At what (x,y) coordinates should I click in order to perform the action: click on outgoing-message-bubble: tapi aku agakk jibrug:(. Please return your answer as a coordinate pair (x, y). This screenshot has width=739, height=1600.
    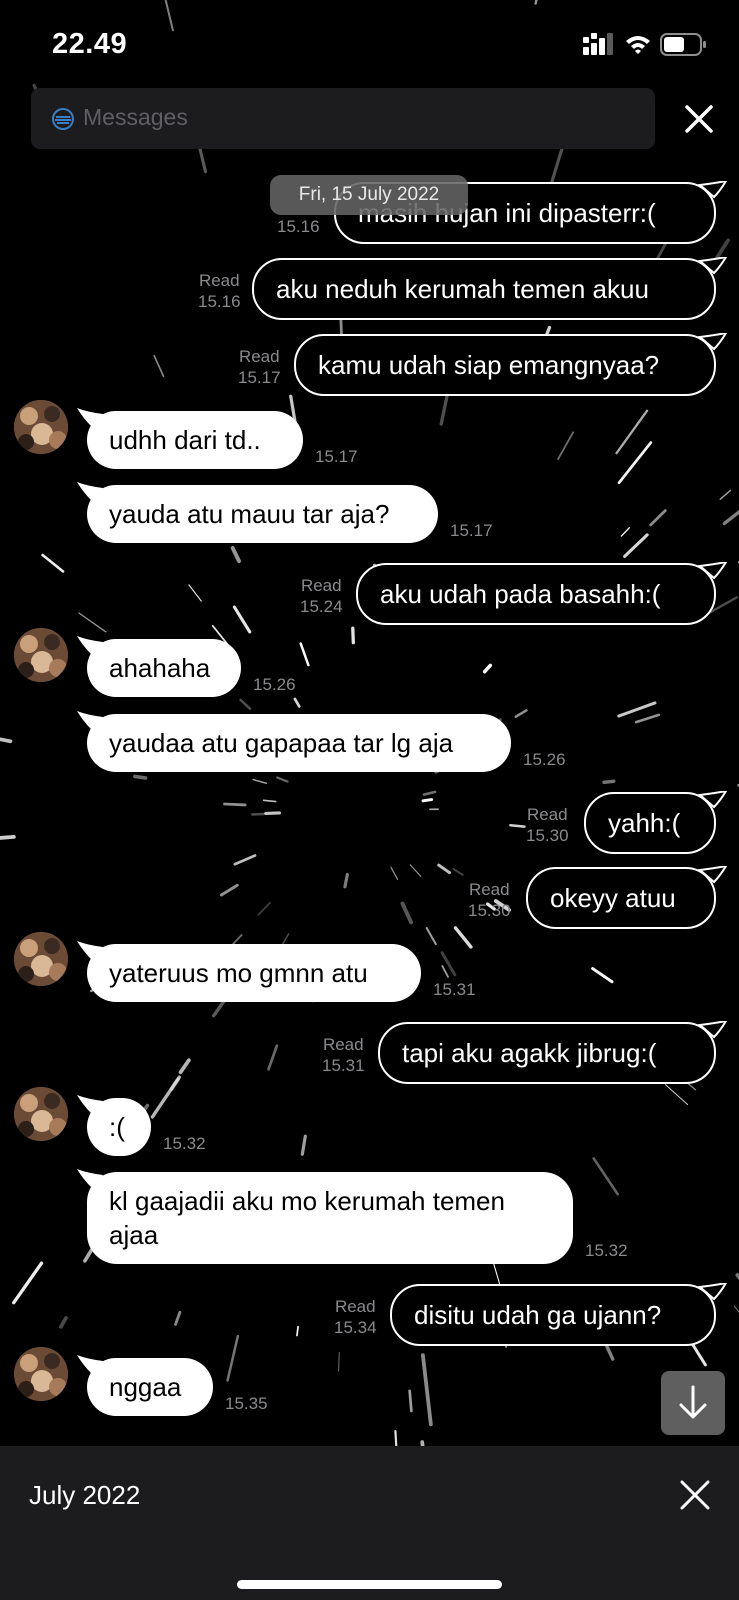
    Looking at the image, I should click on (553, 1052).